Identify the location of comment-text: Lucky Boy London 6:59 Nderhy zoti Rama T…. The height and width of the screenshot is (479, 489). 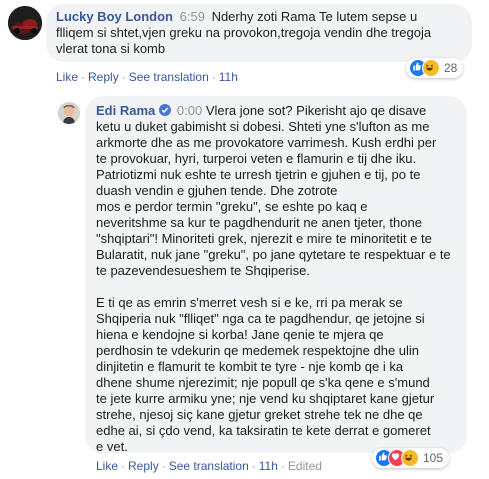
(262, 17).